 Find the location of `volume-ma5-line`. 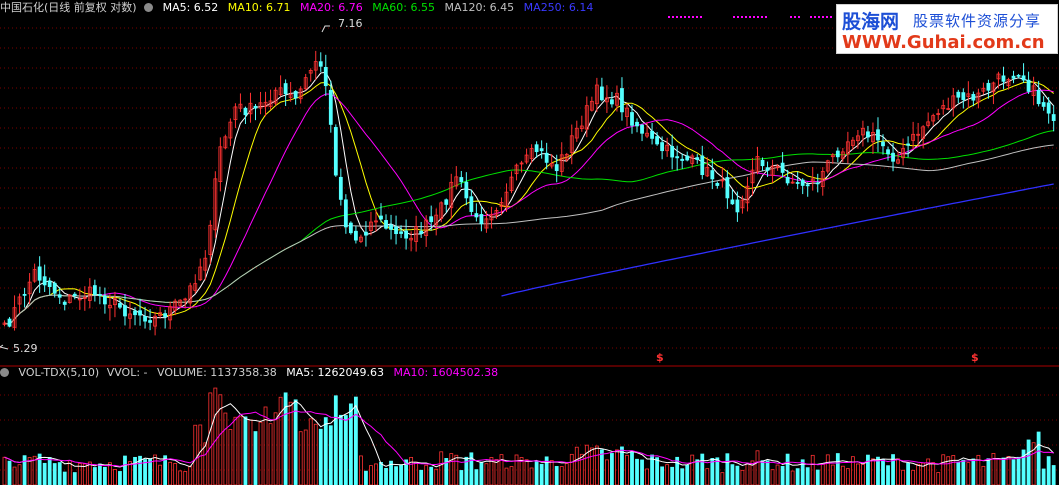

volume-ma5-line is located at coordinates (529, 434).